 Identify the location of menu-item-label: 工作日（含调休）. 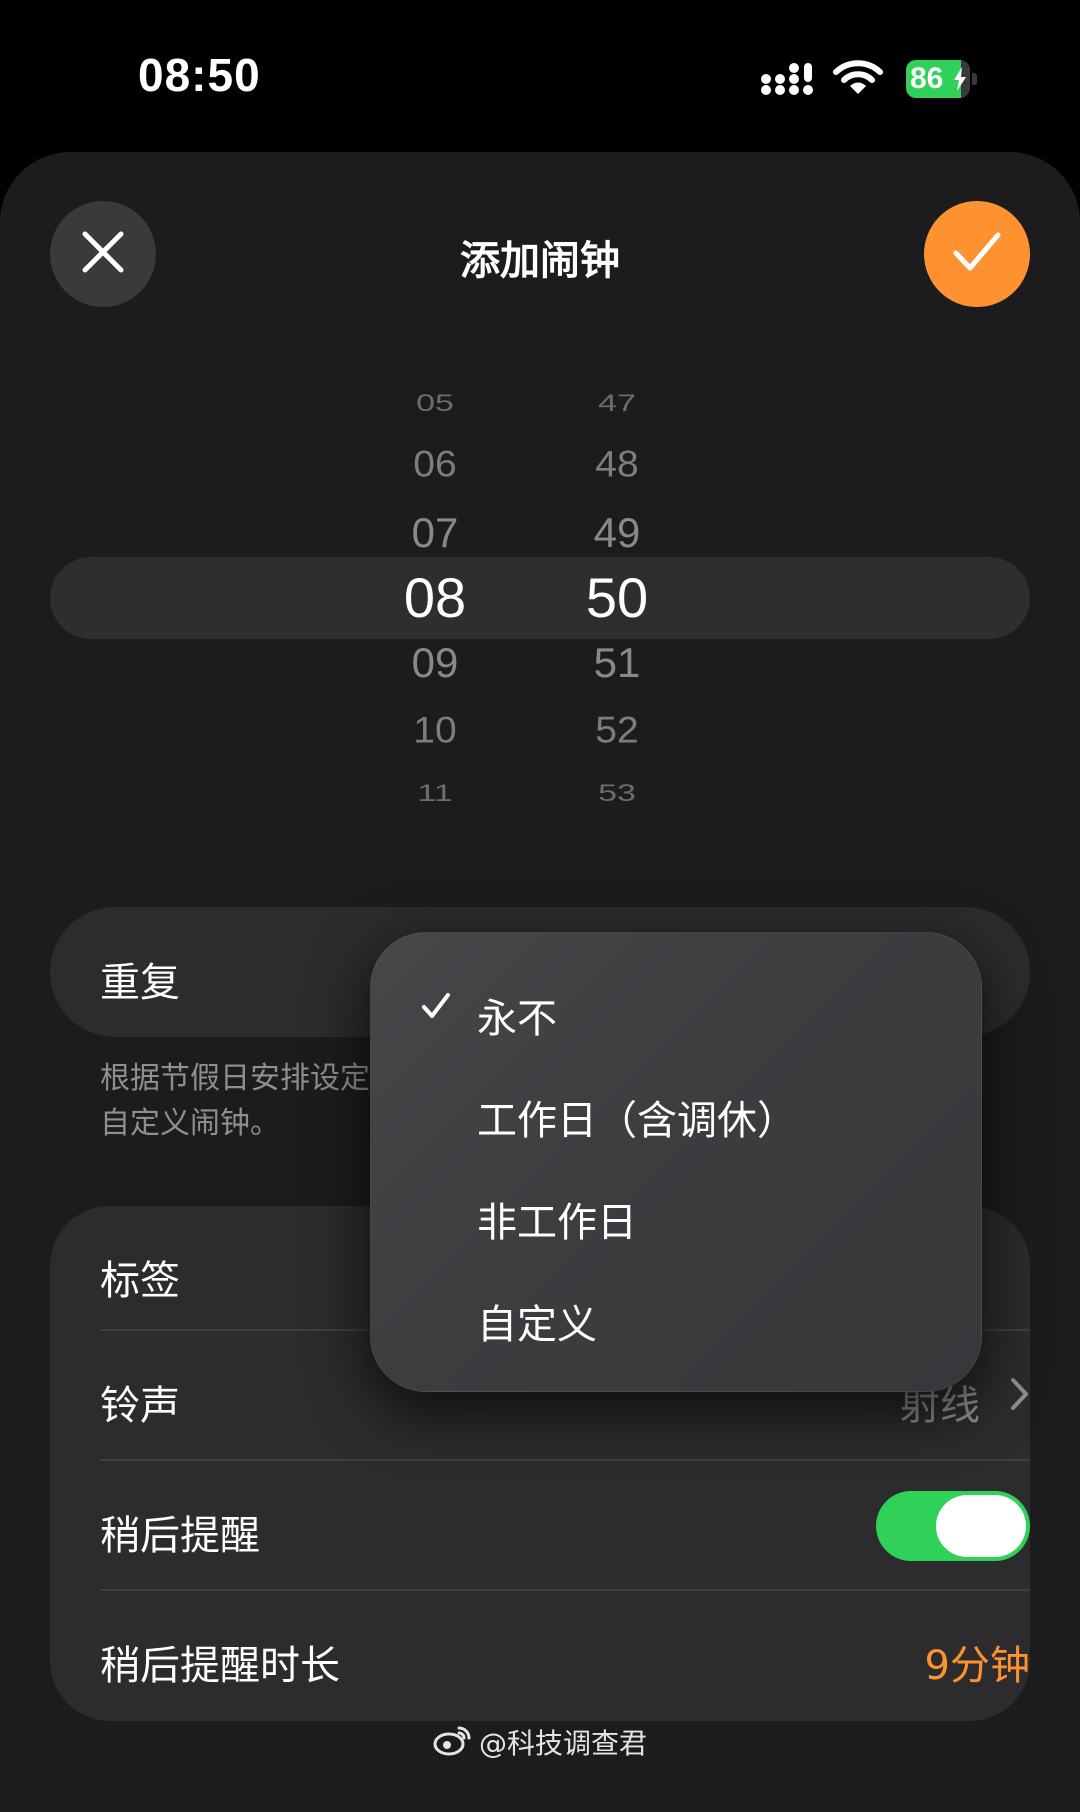
(637, 1121).